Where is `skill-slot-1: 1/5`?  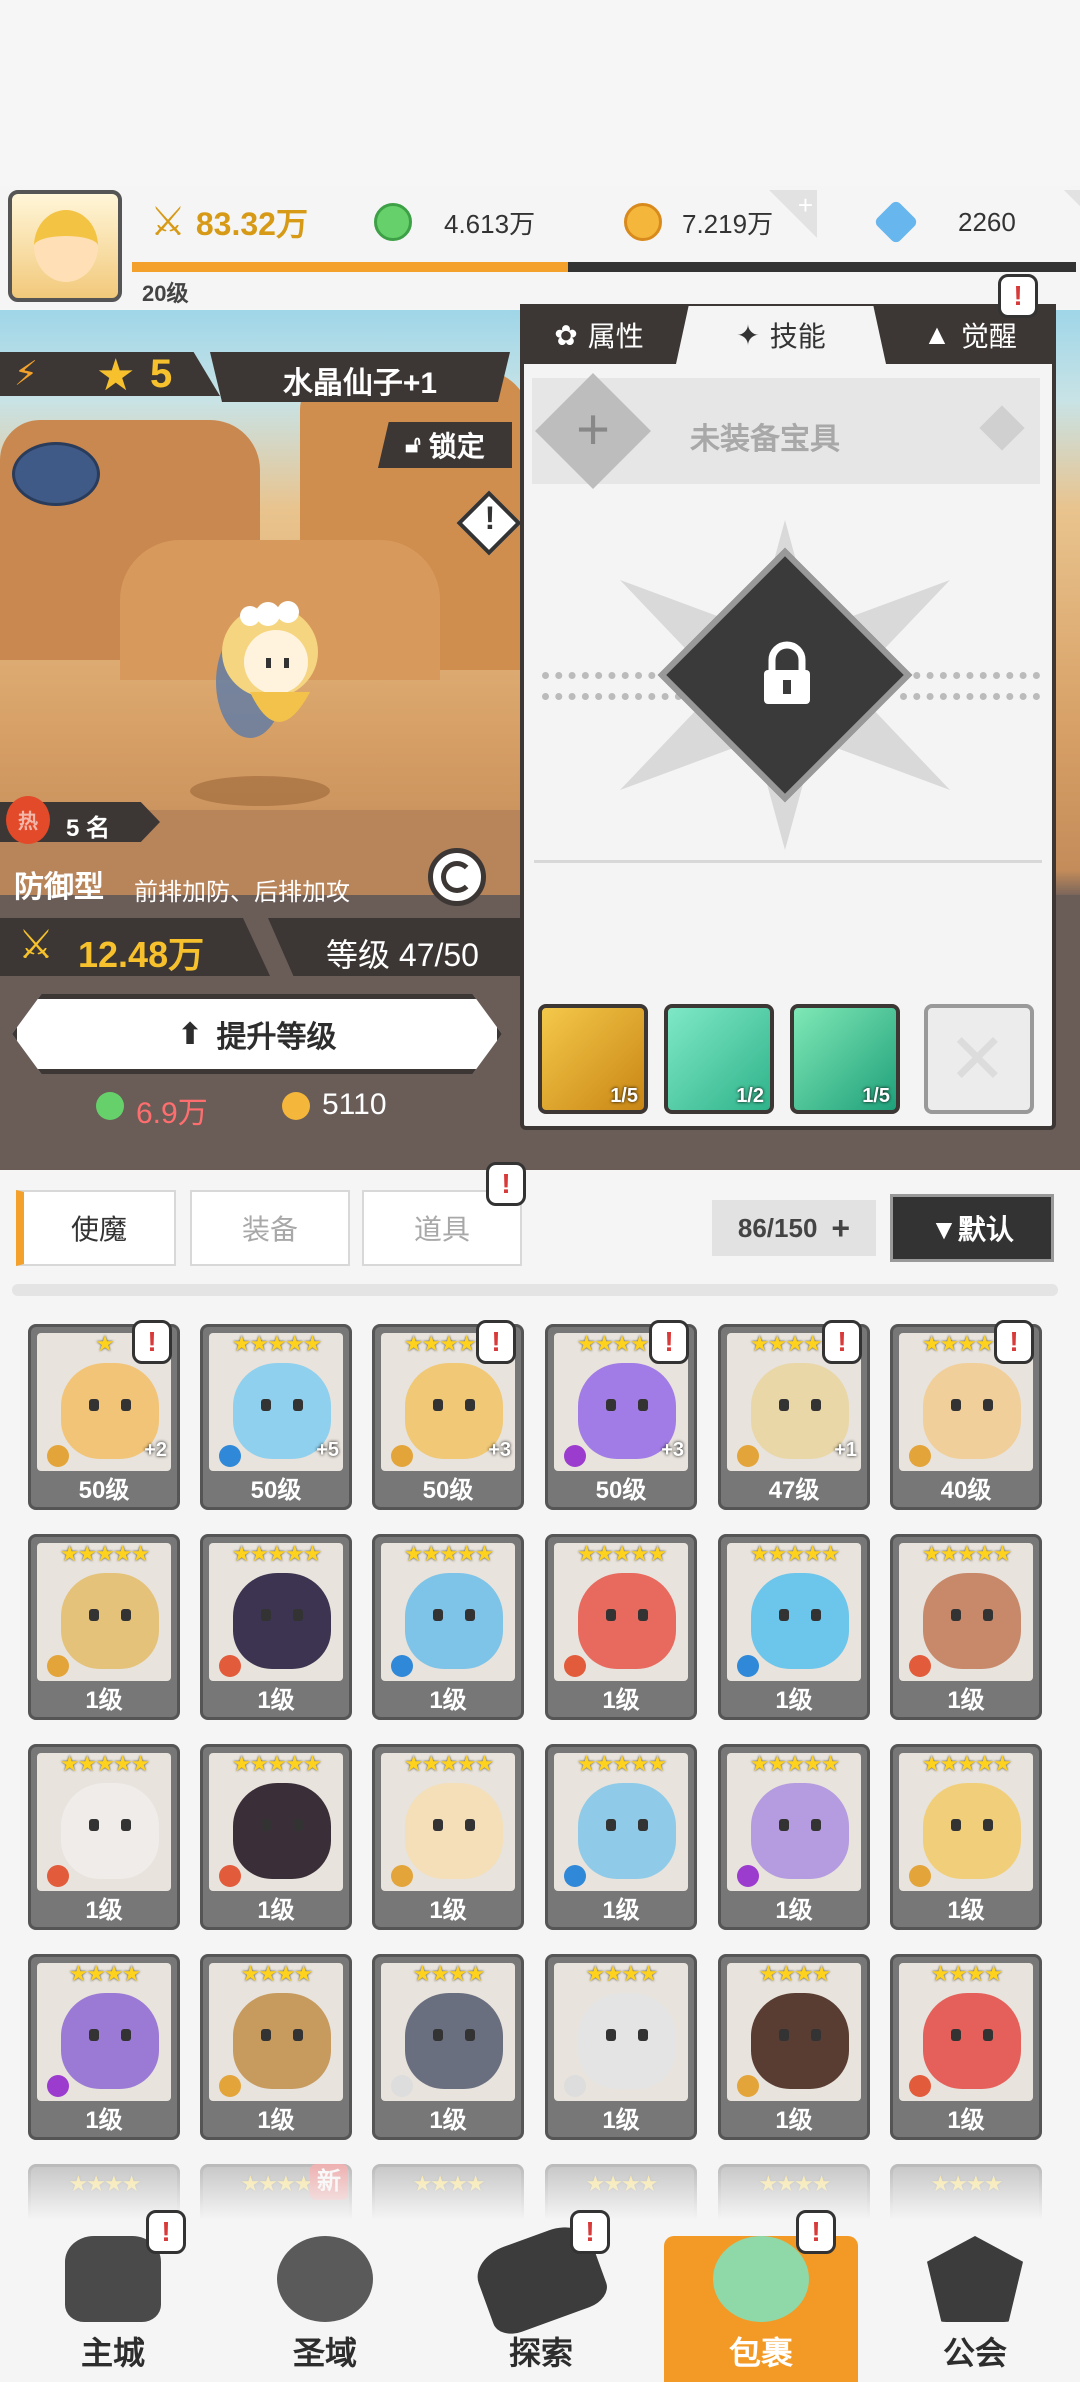
skill-slot-1: 1/5 is located at coordinates (593, 1059).